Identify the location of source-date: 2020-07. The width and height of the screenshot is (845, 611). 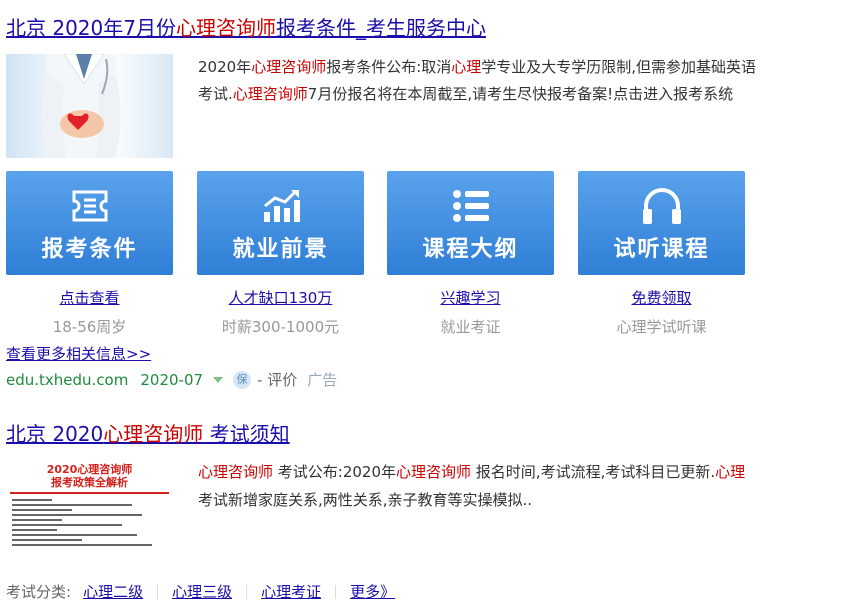
(172, 380).